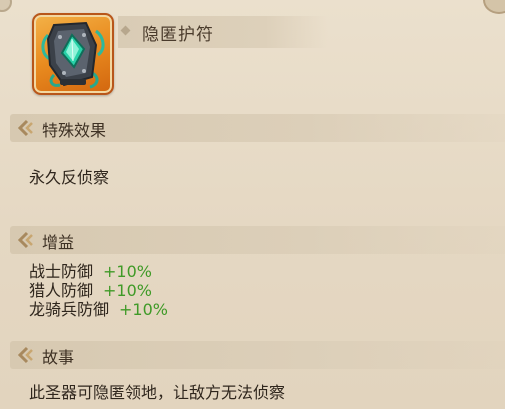  Describe the element at coordinates (58, 242) in the screenshot. I see `section-title: 增益` at that location.